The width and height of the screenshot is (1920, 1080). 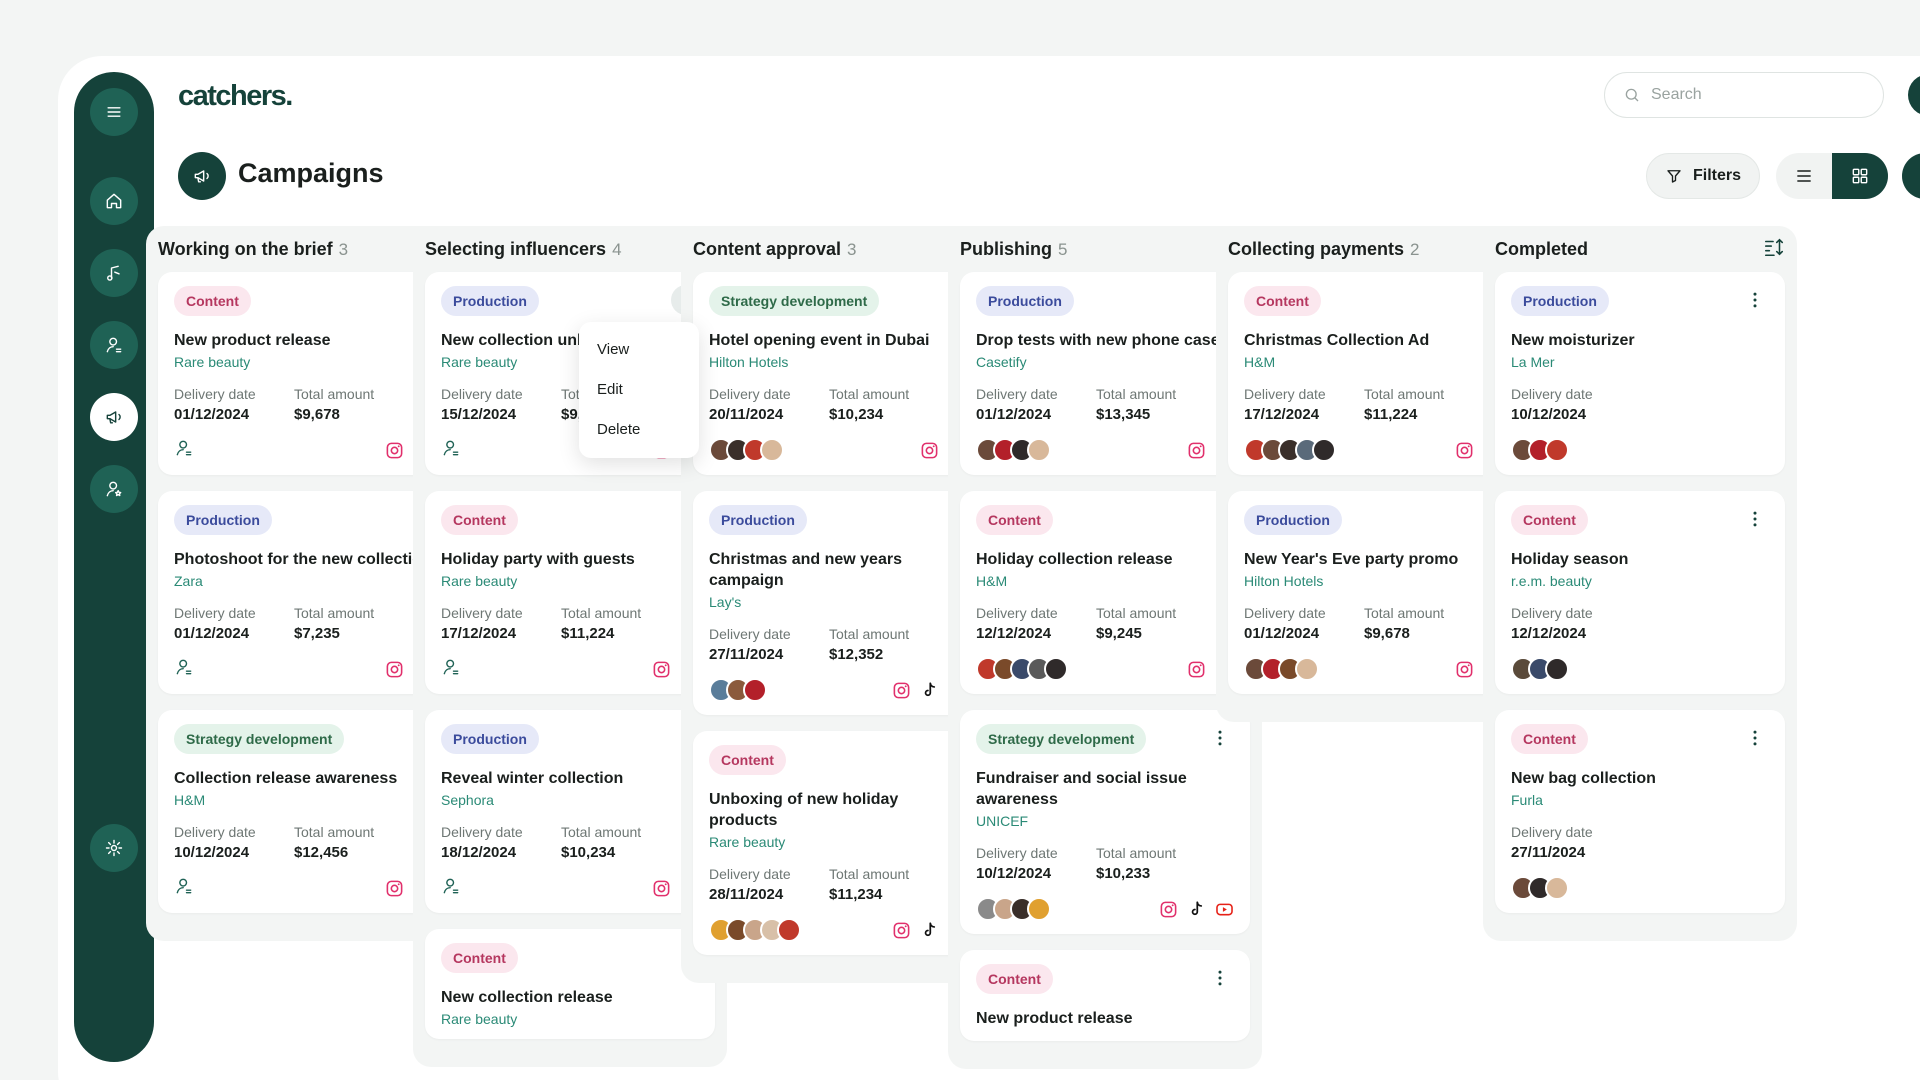 I want to click on menu-item-view: View, so click(x=639, y=350).